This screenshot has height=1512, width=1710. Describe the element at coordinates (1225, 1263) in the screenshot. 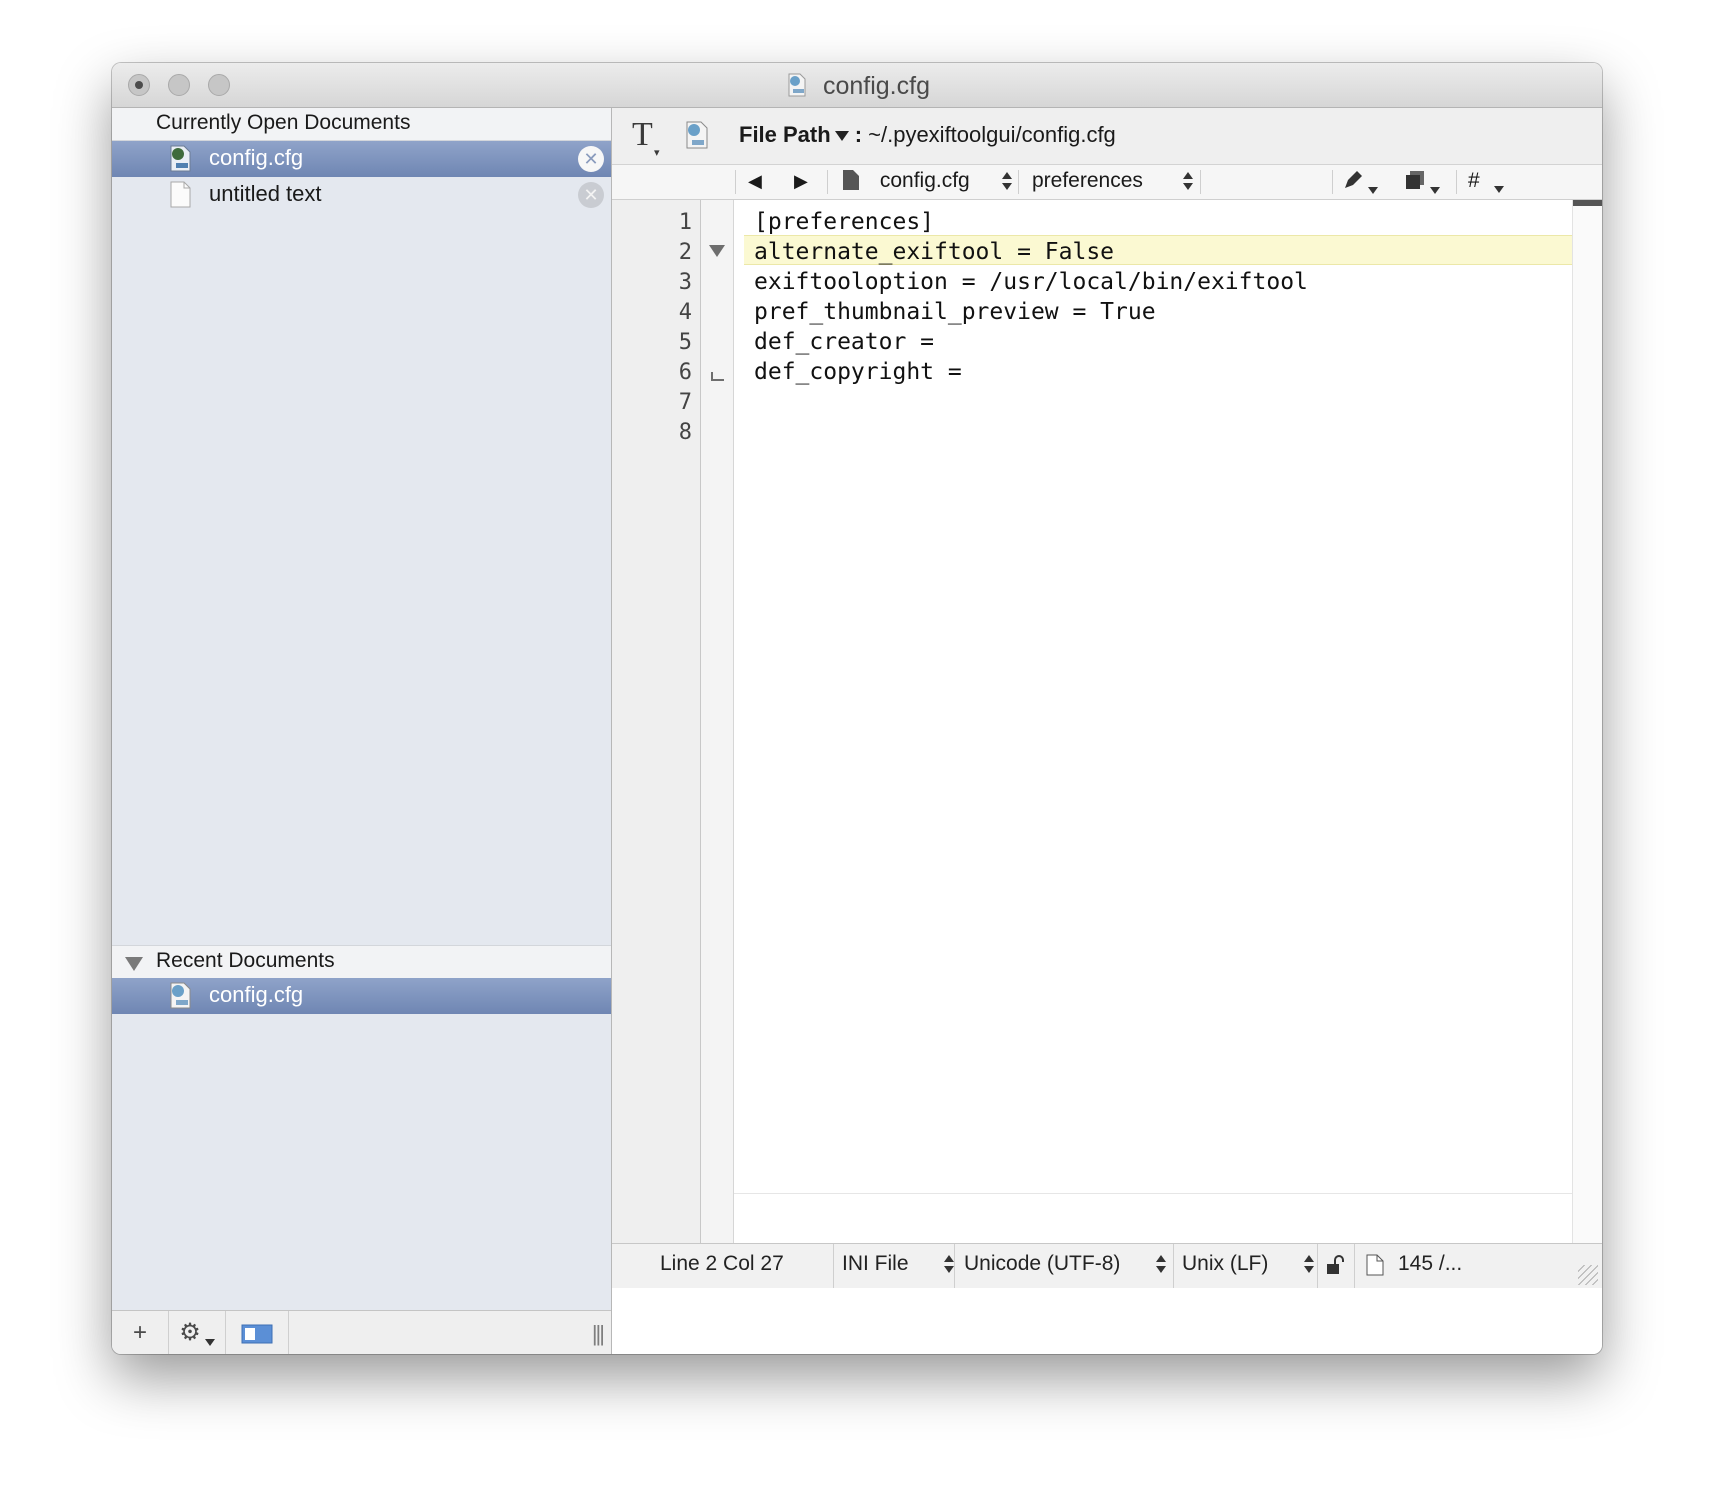

I see `line-endings-label: Unix (LF)` at that location.